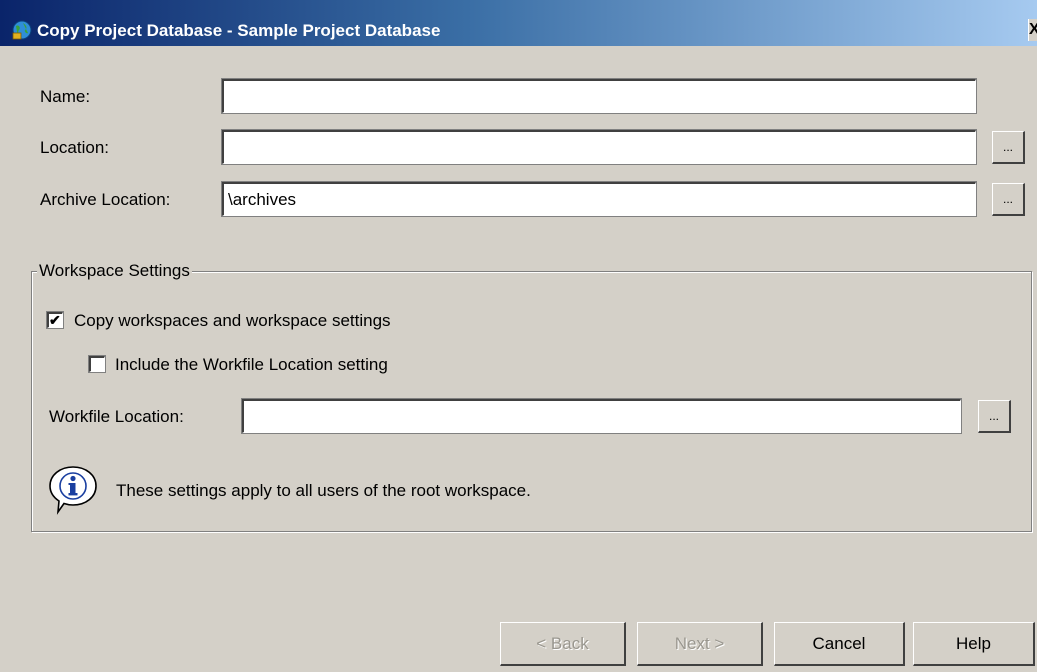 This screenshot has height=672, width=1037. I want to click on close-icon: X, so click(1033, 30).